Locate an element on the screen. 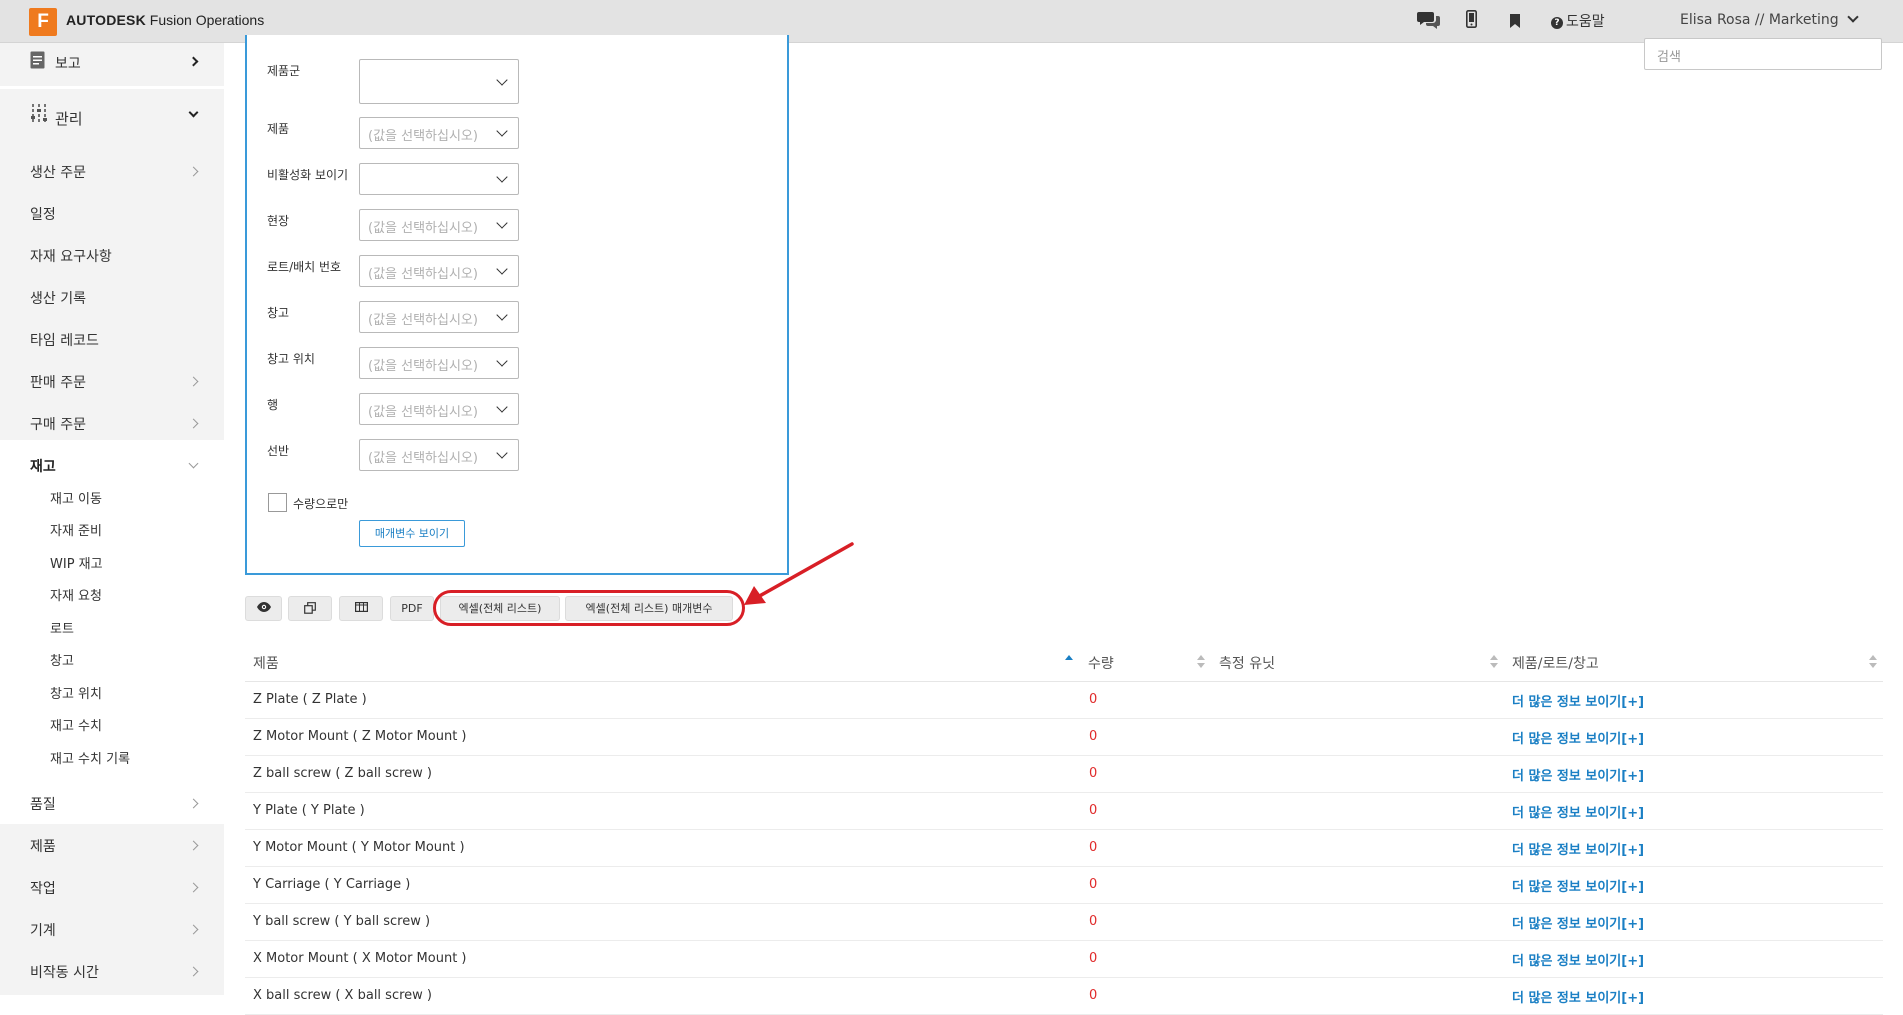 This screenshot has width=1903, height=1015. filter-label-product-group: 제품군 is located at coordinates (284, 71).